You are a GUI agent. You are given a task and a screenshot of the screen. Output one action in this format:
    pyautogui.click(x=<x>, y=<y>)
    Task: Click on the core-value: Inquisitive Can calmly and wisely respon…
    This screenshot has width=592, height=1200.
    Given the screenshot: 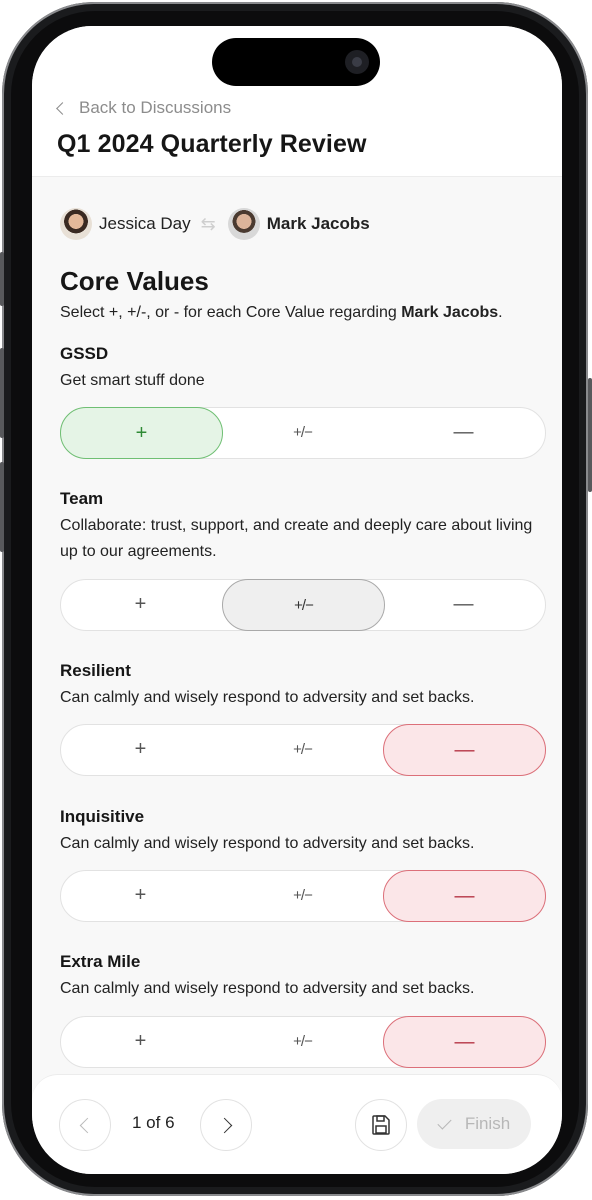 What is the action you would take?
    pyautogui.click(x=303, y=832)
    